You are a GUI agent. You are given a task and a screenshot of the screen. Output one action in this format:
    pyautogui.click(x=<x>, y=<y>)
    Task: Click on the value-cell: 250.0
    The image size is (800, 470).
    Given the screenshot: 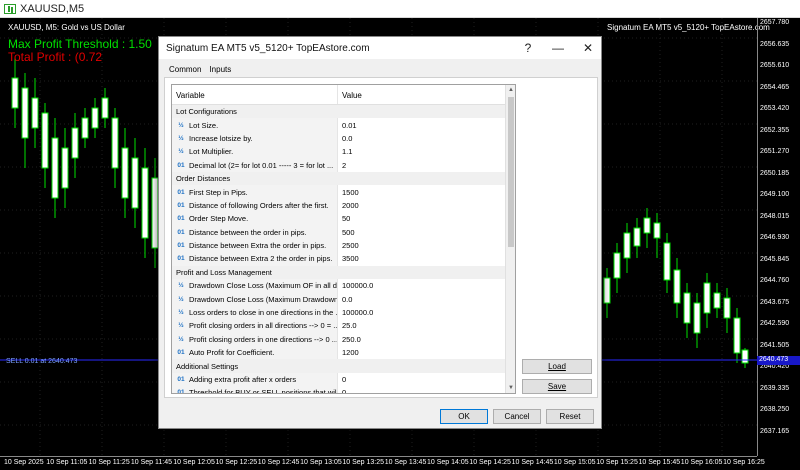 What is the action you would take?
    pyautogui.click(x=426, y=339)
    